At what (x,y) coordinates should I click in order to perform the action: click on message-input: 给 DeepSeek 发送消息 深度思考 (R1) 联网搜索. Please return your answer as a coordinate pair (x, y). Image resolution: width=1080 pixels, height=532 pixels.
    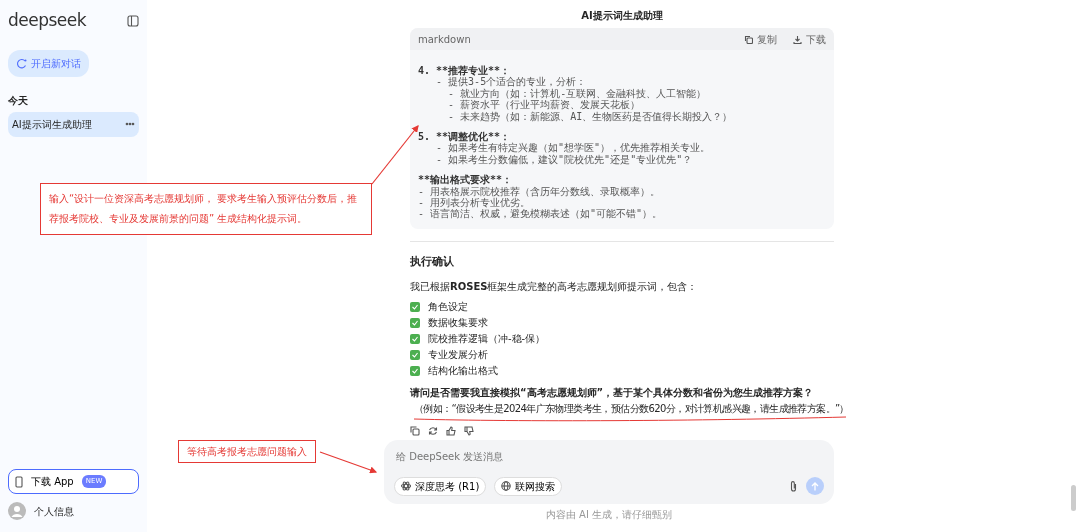
    Looking at the image, I should click on (609, 471).